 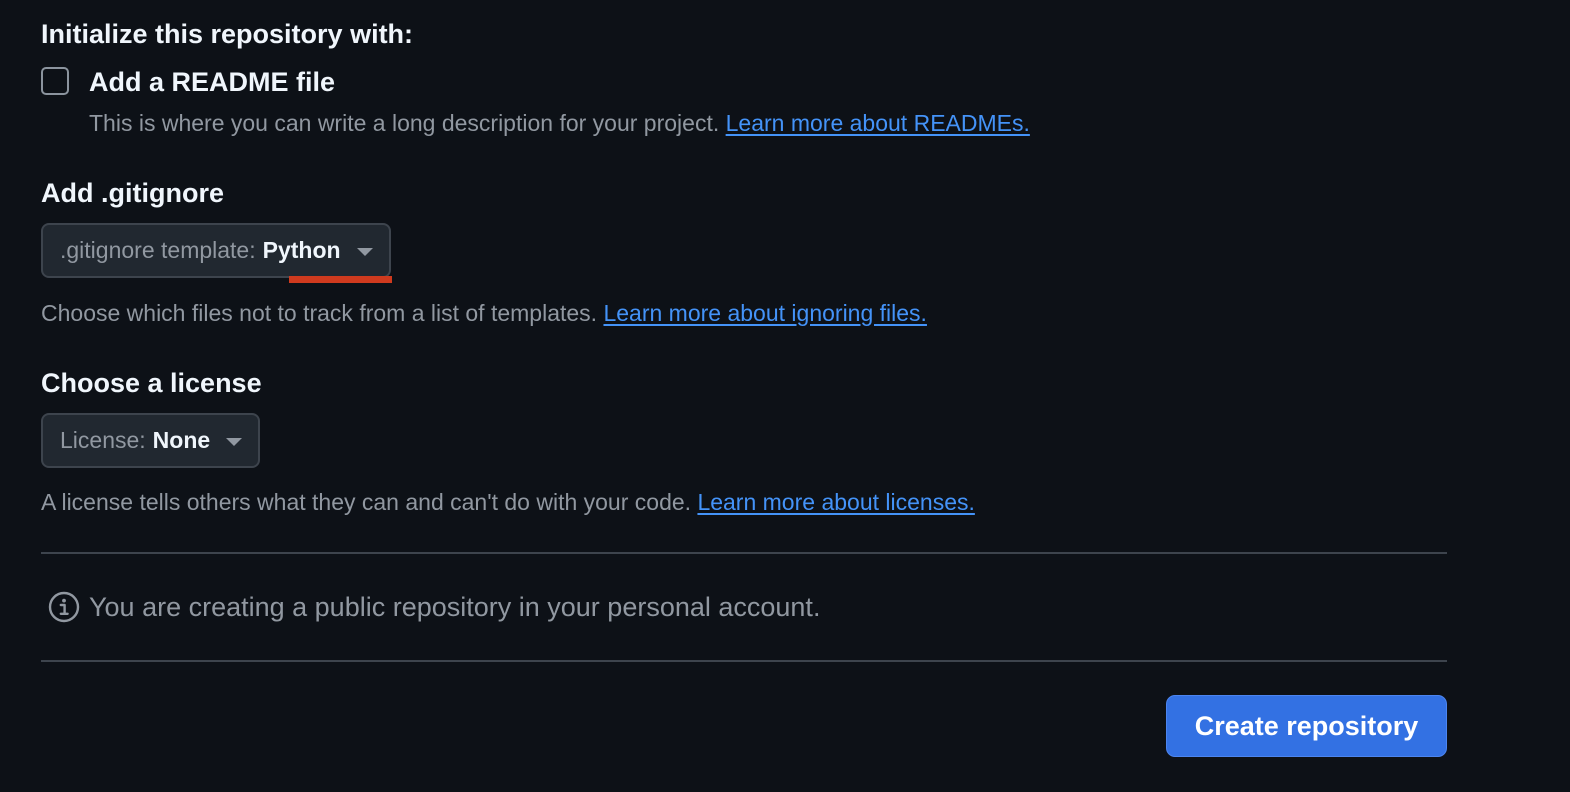 I want to click on gitignore-template-select: .gitignore template: Python, so click(x=216, y=250).